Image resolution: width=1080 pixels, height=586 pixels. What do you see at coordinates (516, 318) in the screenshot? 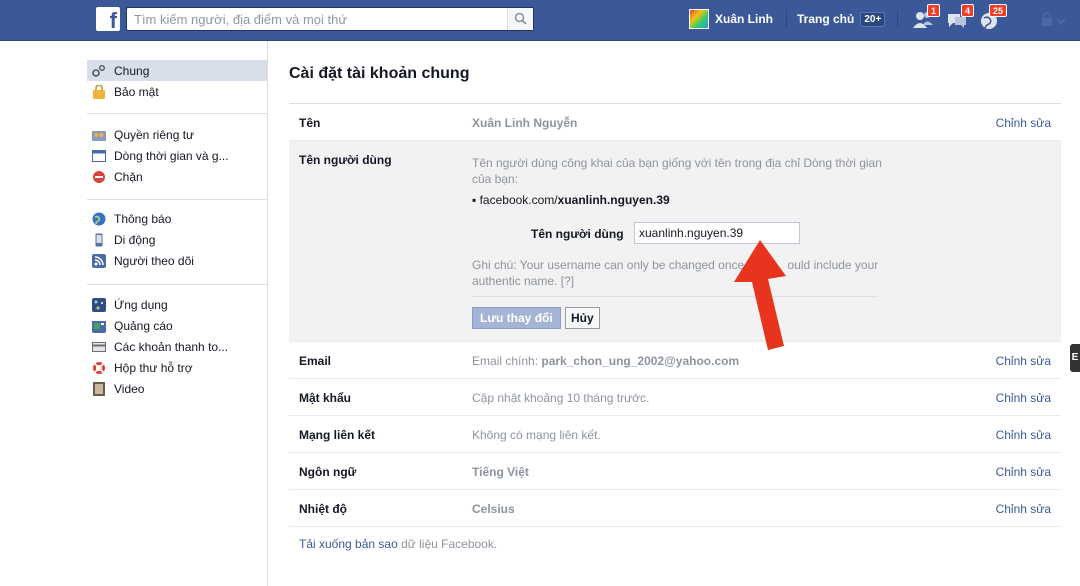
I see `save-changes-button: Lưu thay đổi` at bounding box center [516, 318].